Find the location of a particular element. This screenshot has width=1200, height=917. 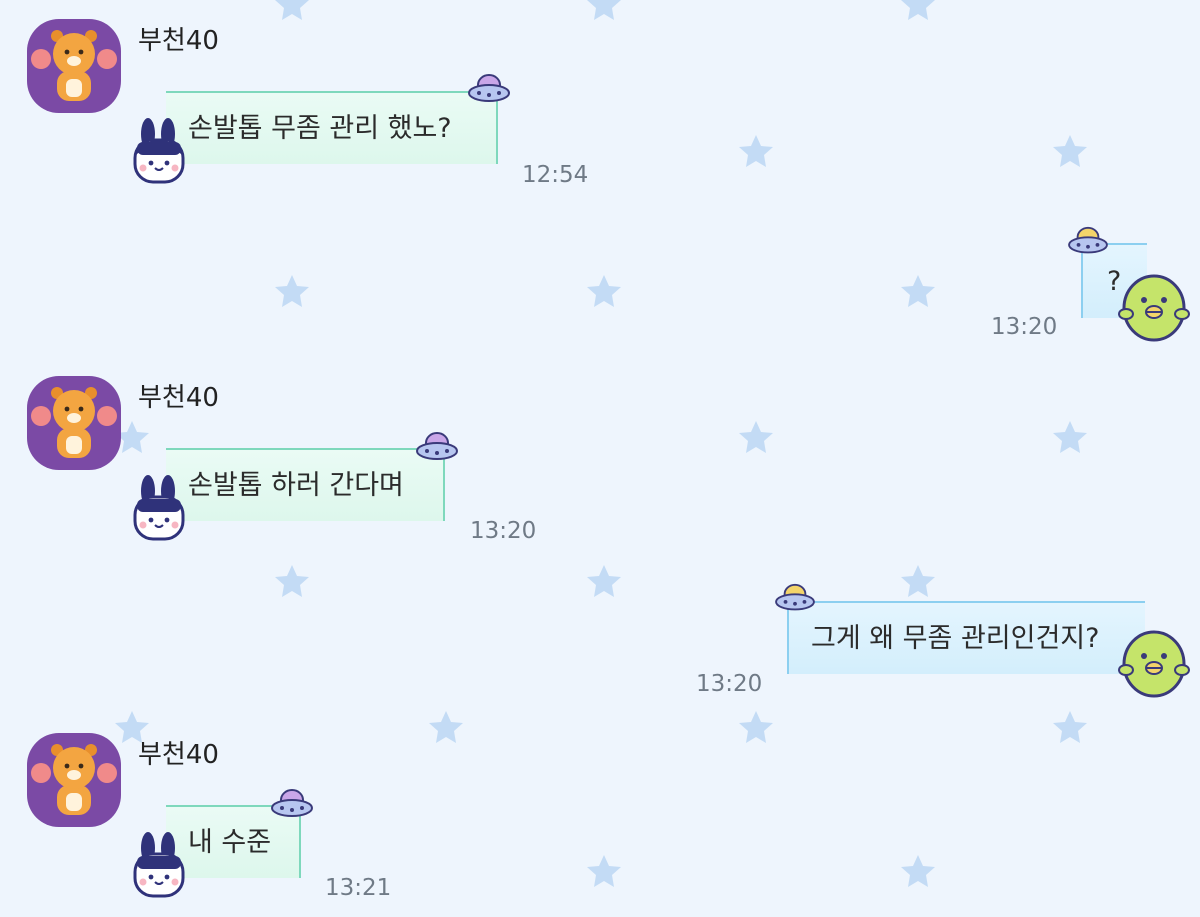

message-time: 13:21 is located at coordinates (358, 888).